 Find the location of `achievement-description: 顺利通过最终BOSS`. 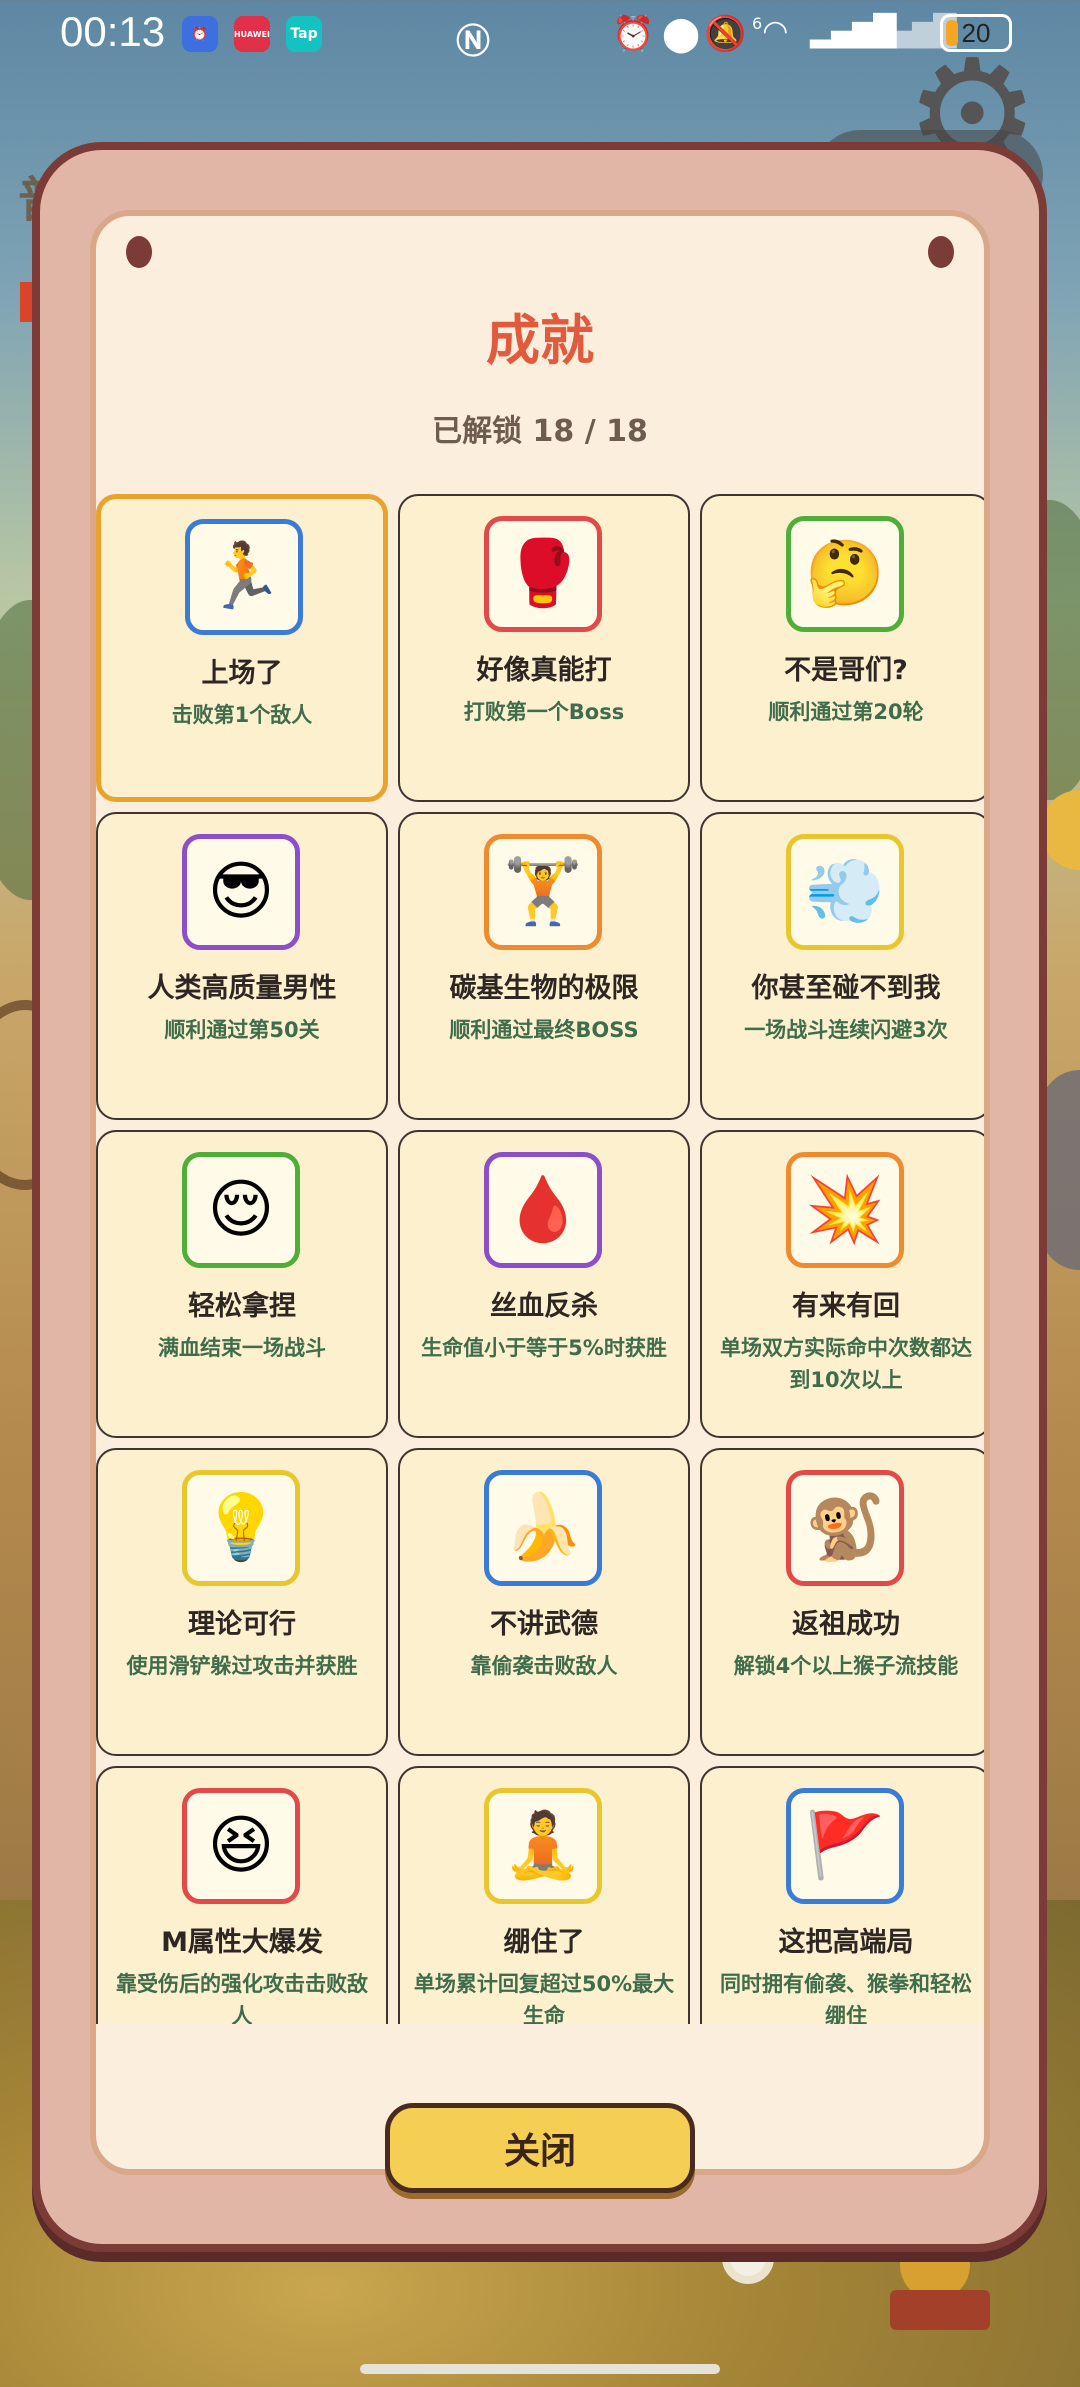

achievement-description: 顺利通过最终BOSS is located at coordinates (544, 1030).